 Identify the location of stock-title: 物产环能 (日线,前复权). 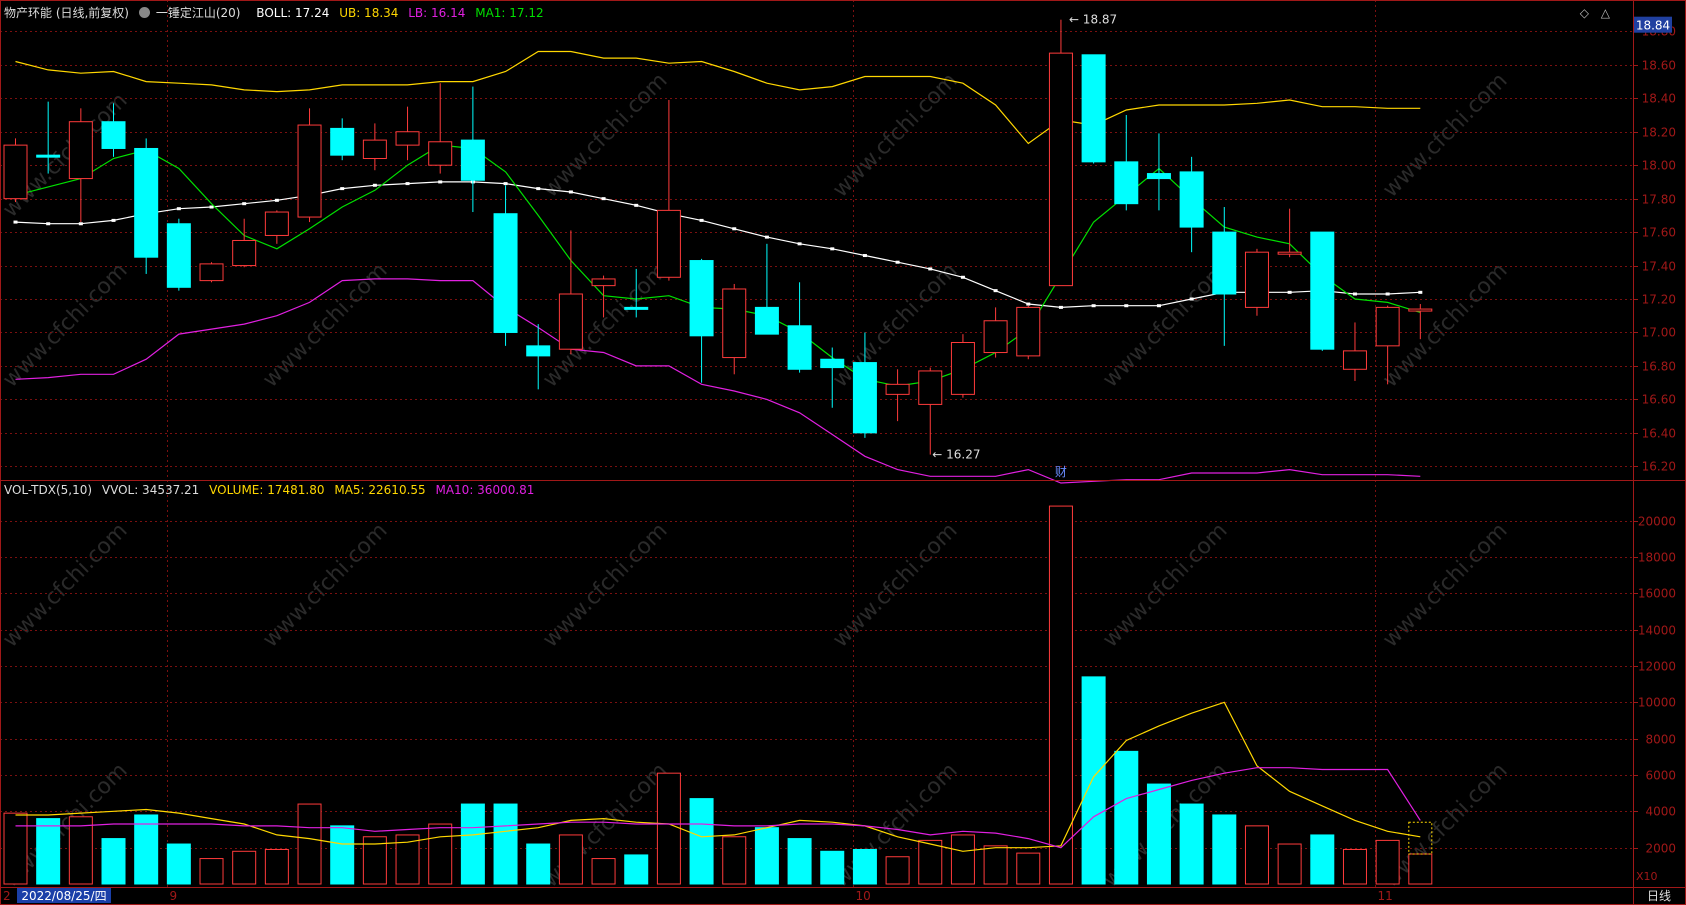
(66, 13).